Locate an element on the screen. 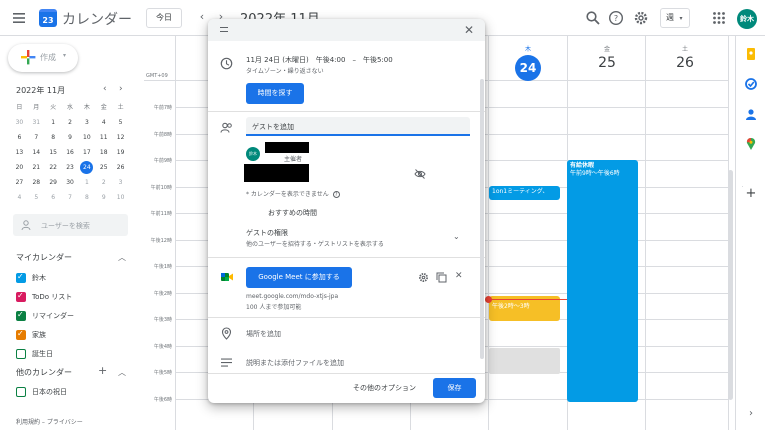 The width and height of the screenshot is (765, 430). user-search-input: ユーザーを検索 is located at coordinates (70, 225).